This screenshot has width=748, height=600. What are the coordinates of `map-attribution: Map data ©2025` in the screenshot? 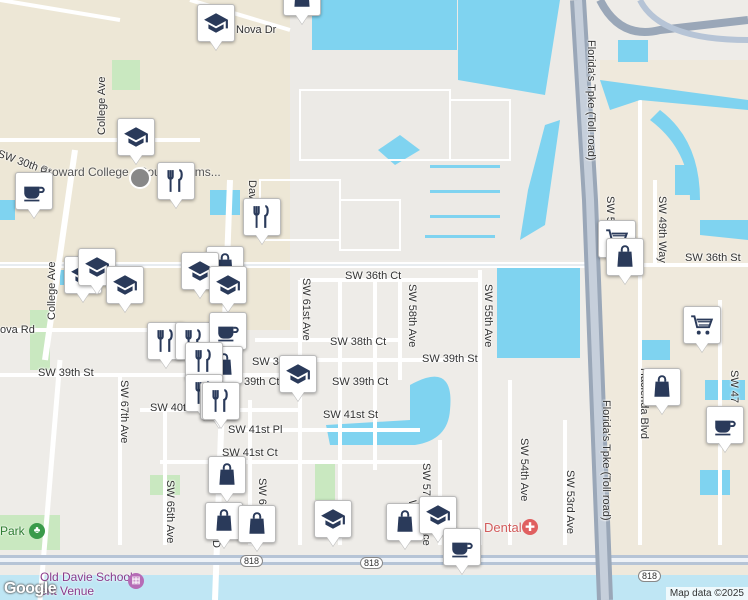 It's located at (706, 593).